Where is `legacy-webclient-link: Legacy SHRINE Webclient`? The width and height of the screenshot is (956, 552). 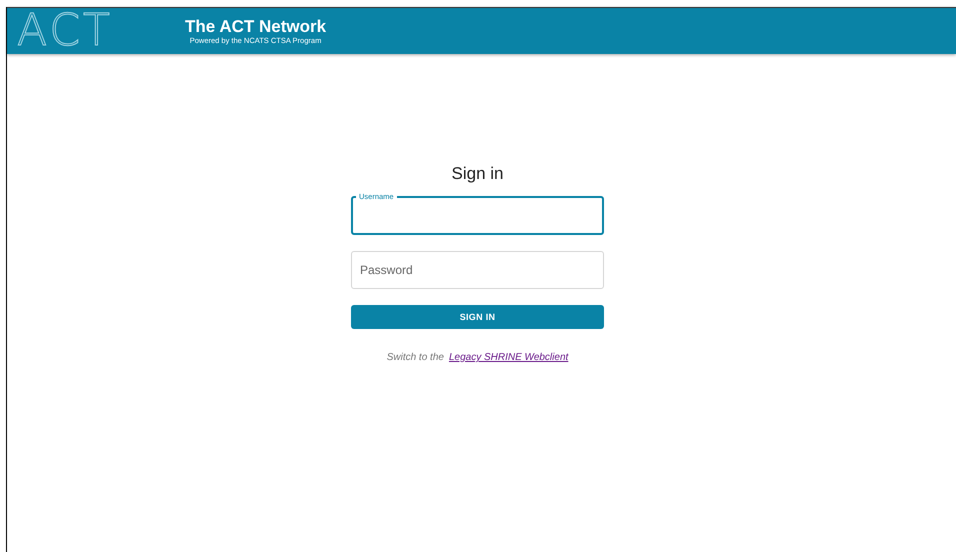
legacy-webclient-link: Legacy SHRINE Webclient is located at coordinates (508, 357).